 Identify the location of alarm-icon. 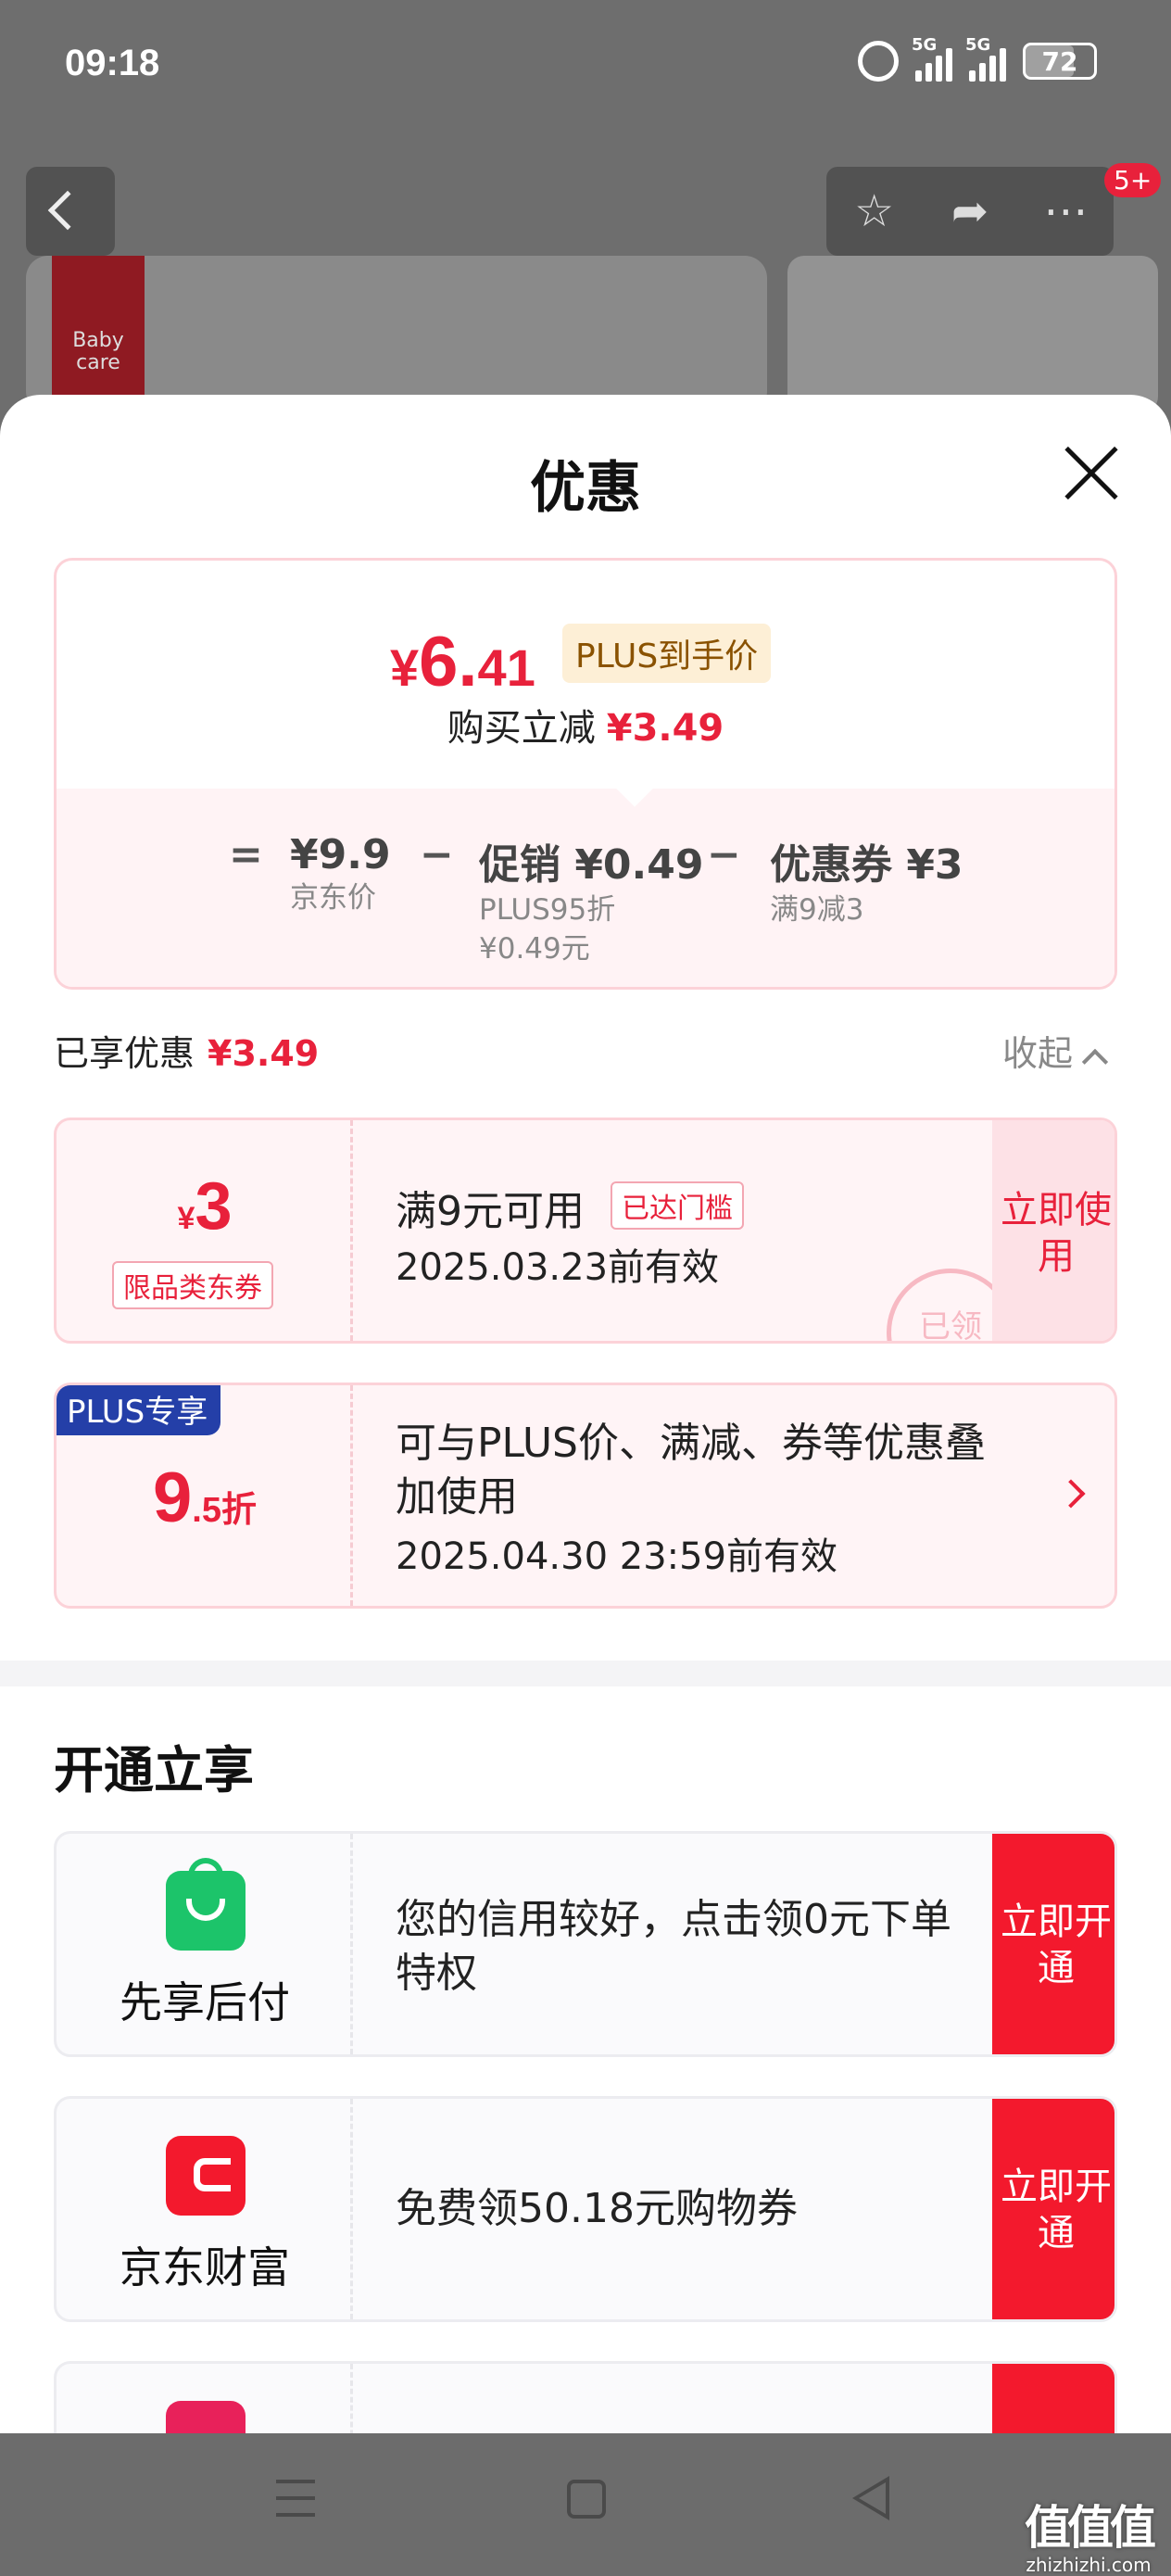
(879, 61).